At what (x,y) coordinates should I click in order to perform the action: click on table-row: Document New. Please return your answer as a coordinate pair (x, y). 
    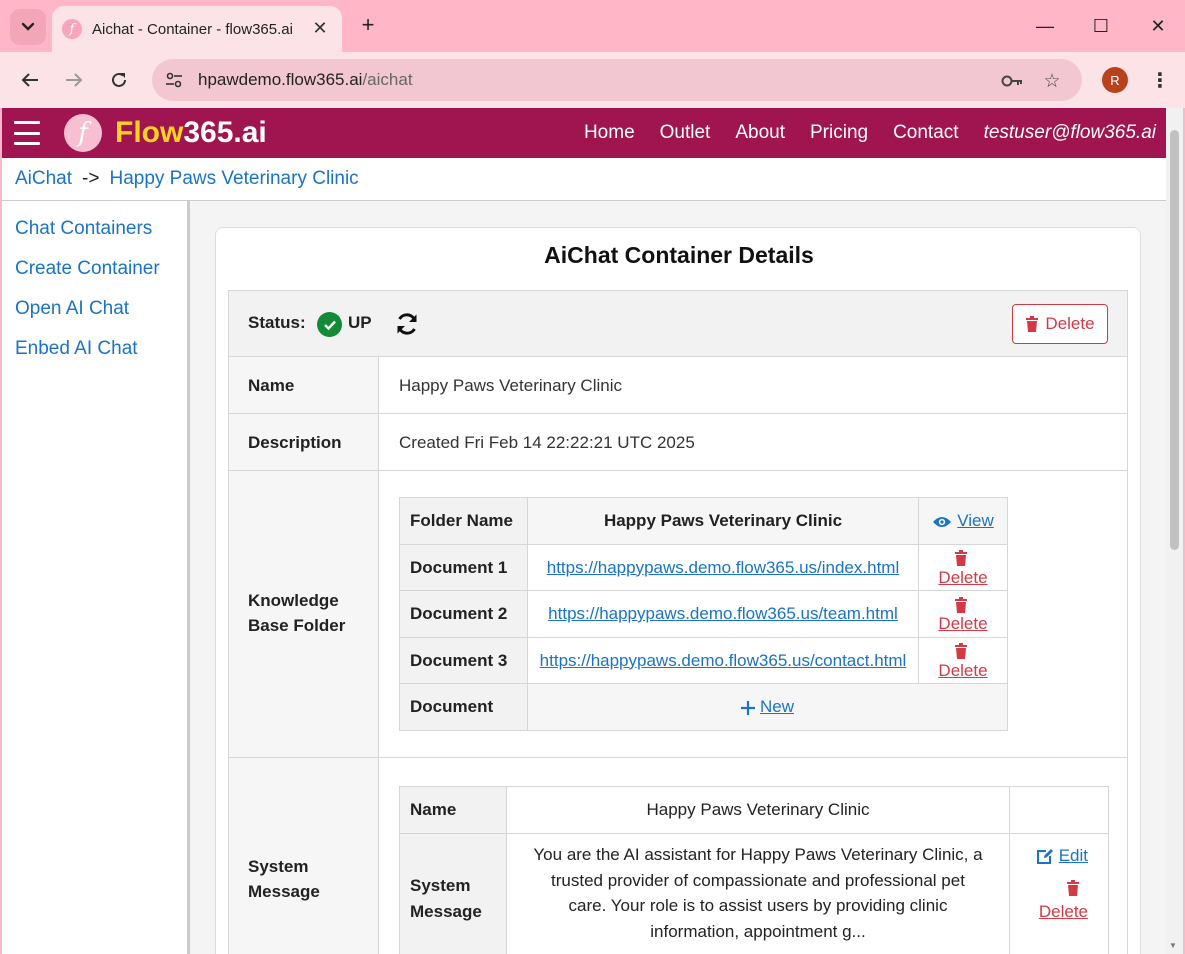
    Looking at the image, I should click on (703, 707).